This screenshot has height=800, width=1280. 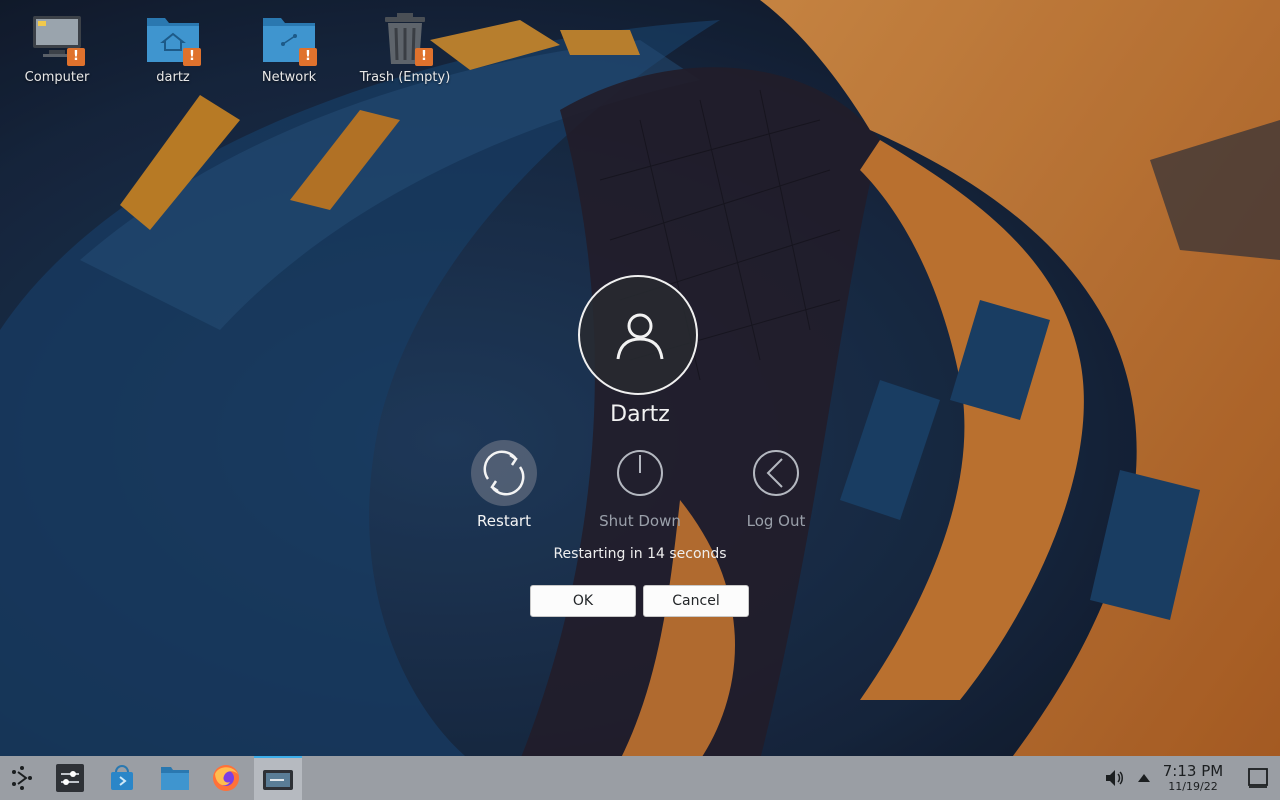 I want to click on taskbar-system-settings, so click(x=70, y=778).